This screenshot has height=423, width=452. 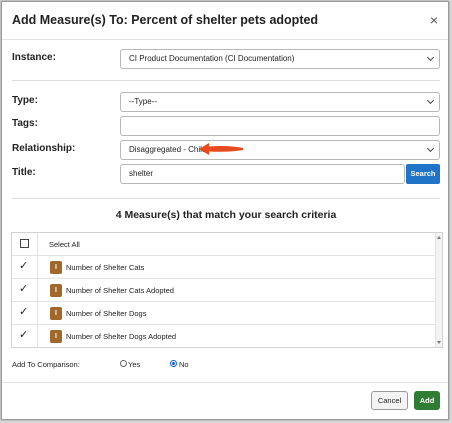 What do you see at coordinates (262, 174) in the screenshot?
I see `title-input: shelter` at bounding box center [262, 174].